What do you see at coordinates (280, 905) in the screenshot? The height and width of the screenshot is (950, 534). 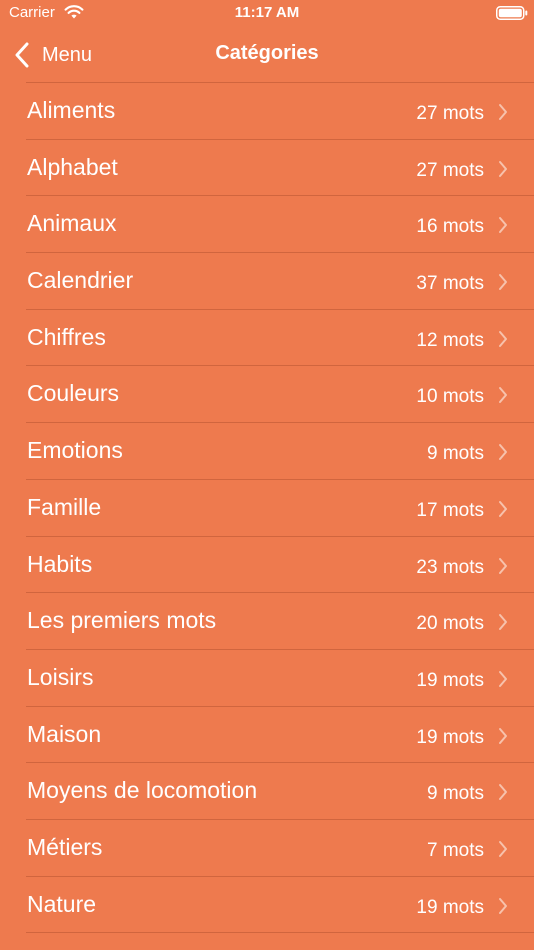 I see `list-item: Nature 19 mots` at bounding box center [280, 905].